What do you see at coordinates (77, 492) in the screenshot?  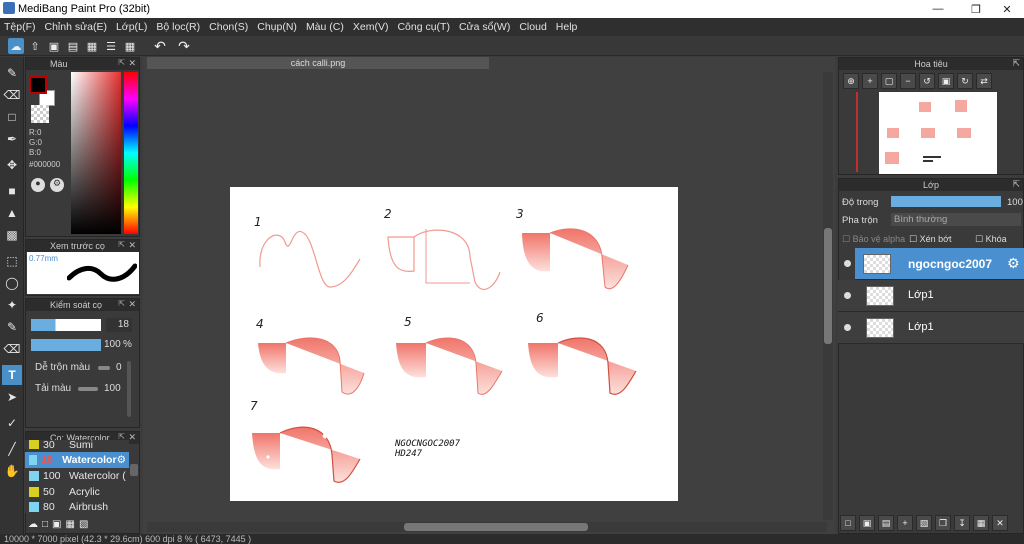 I see `brush-list-item: 50 Acrylic` at bounding box center [77, 492].